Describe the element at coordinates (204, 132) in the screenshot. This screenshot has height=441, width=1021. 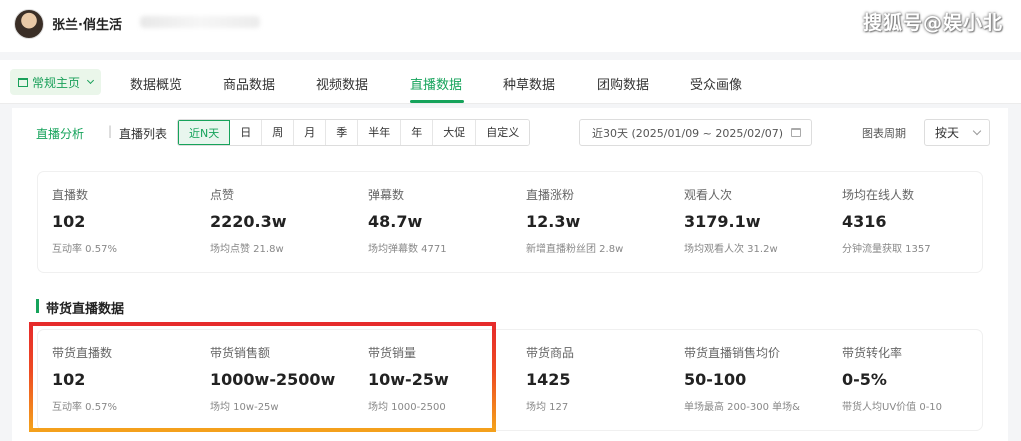
I see `range-recent-n-days: 近N天` at that location.